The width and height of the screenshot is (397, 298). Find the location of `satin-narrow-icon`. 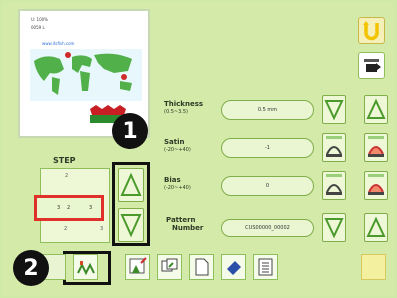

satin-narrow-icon is located at coordinates (334, 146).